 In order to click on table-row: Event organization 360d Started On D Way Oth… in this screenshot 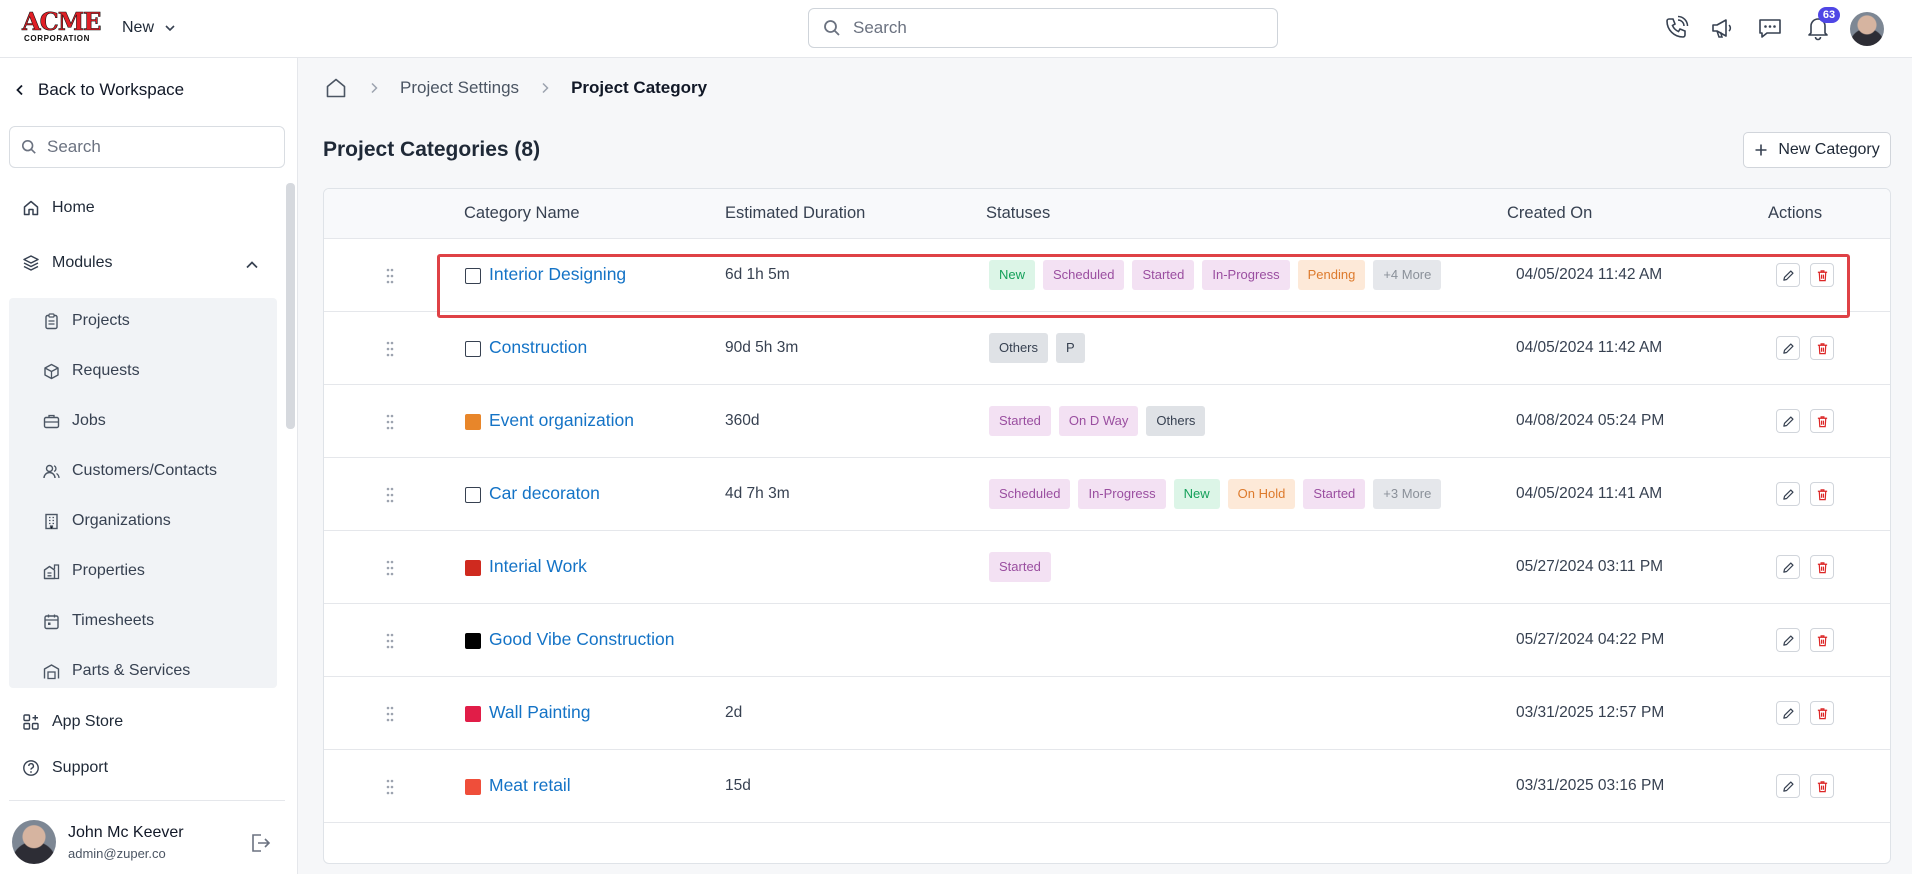, I will do `click(1107, 421)`.